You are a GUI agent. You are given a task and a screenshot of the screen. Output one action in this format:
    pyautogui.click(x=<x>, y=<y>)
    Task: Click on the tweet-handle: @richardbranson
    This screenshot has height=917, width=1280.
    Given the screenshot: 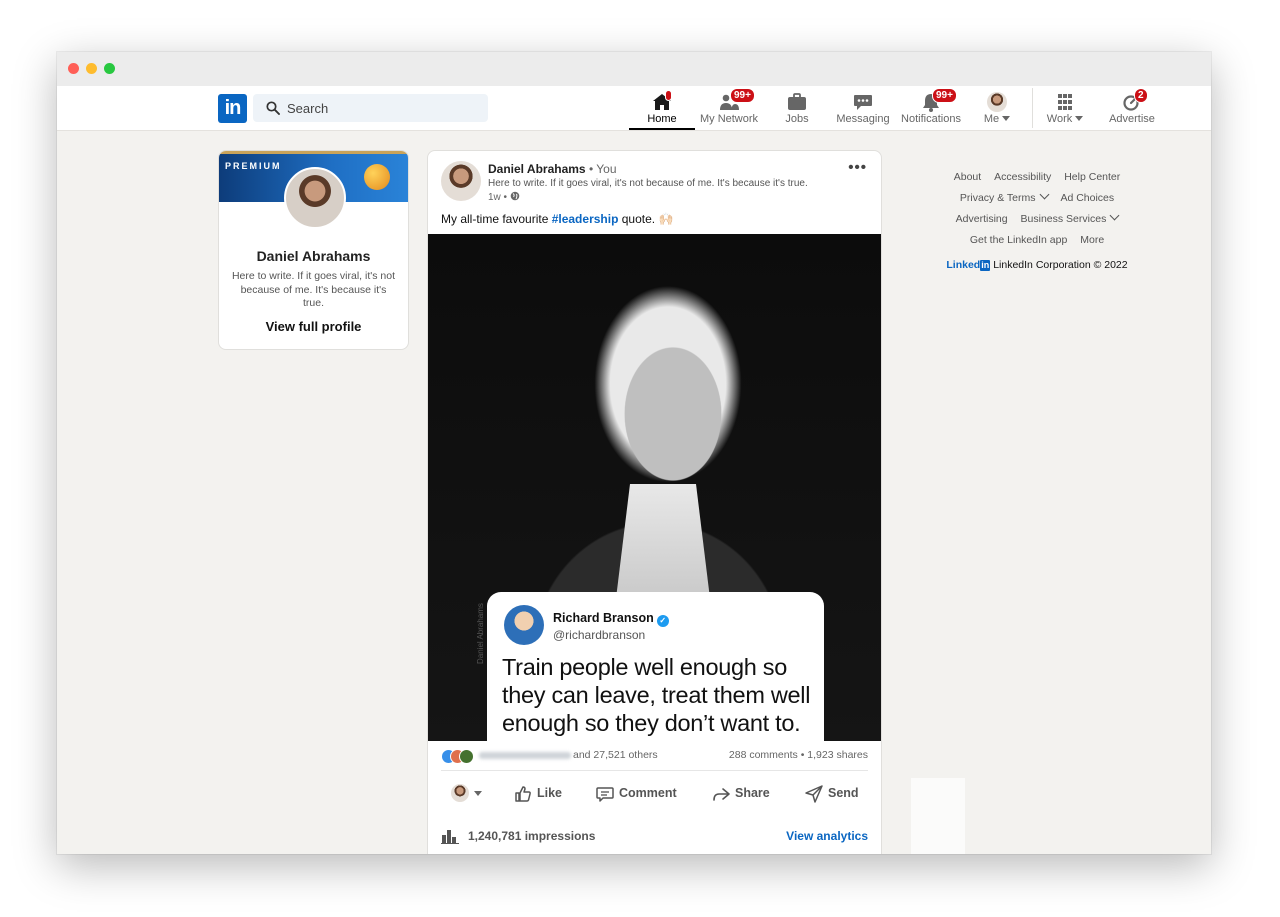 What is the action you would take?
    pyautogui.click(x=599, y=635)
    